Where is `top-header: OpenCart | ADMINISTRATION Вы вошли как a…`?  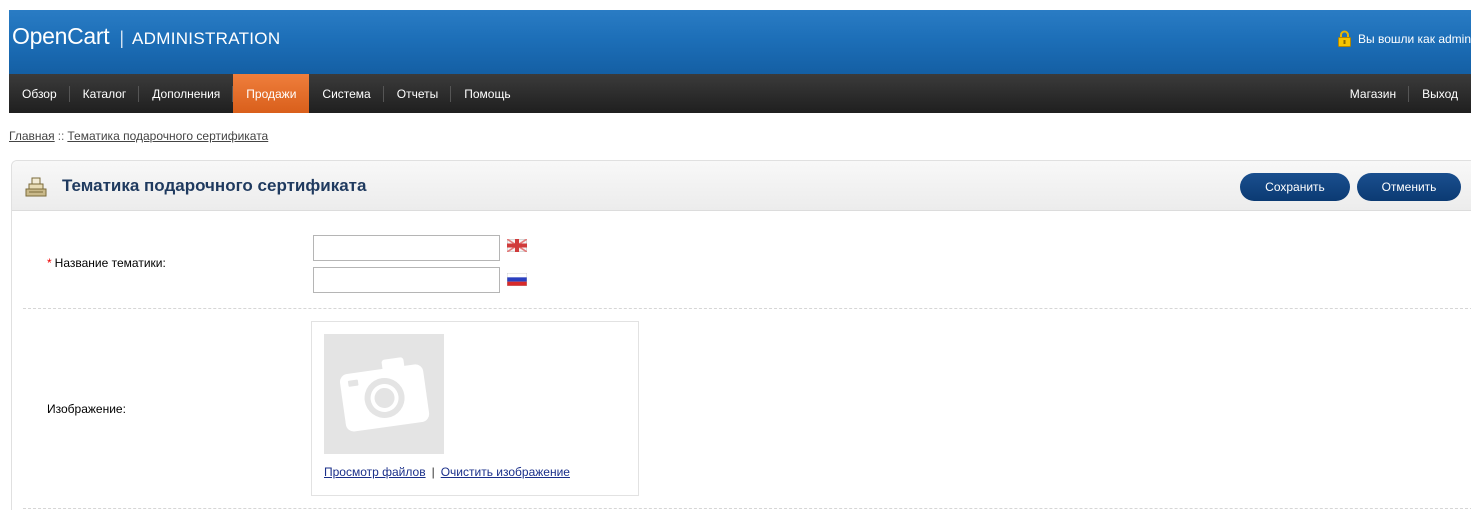 top-header: OpenCart | ADMINISTRATION Вы вошли как a… is located at coordinates (740, 42).